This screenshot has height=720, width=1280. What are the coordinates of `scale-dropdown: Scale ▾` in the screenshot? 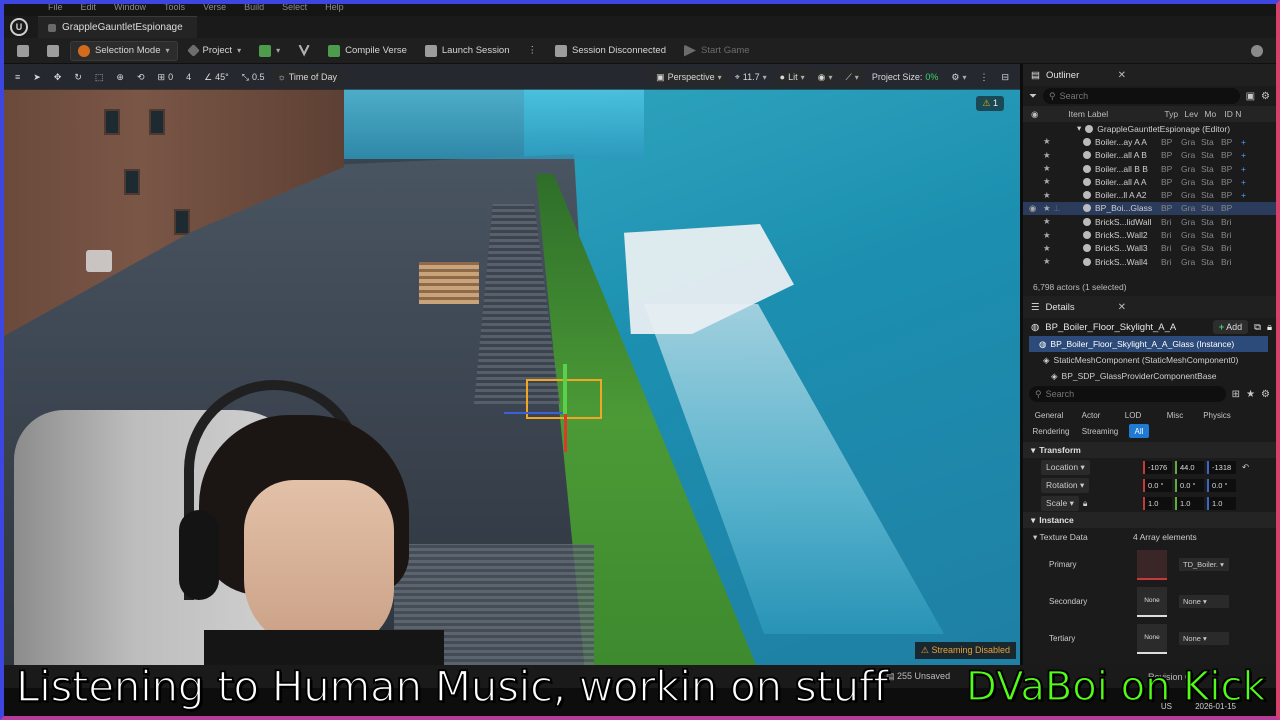 It's located at (1060, 503).